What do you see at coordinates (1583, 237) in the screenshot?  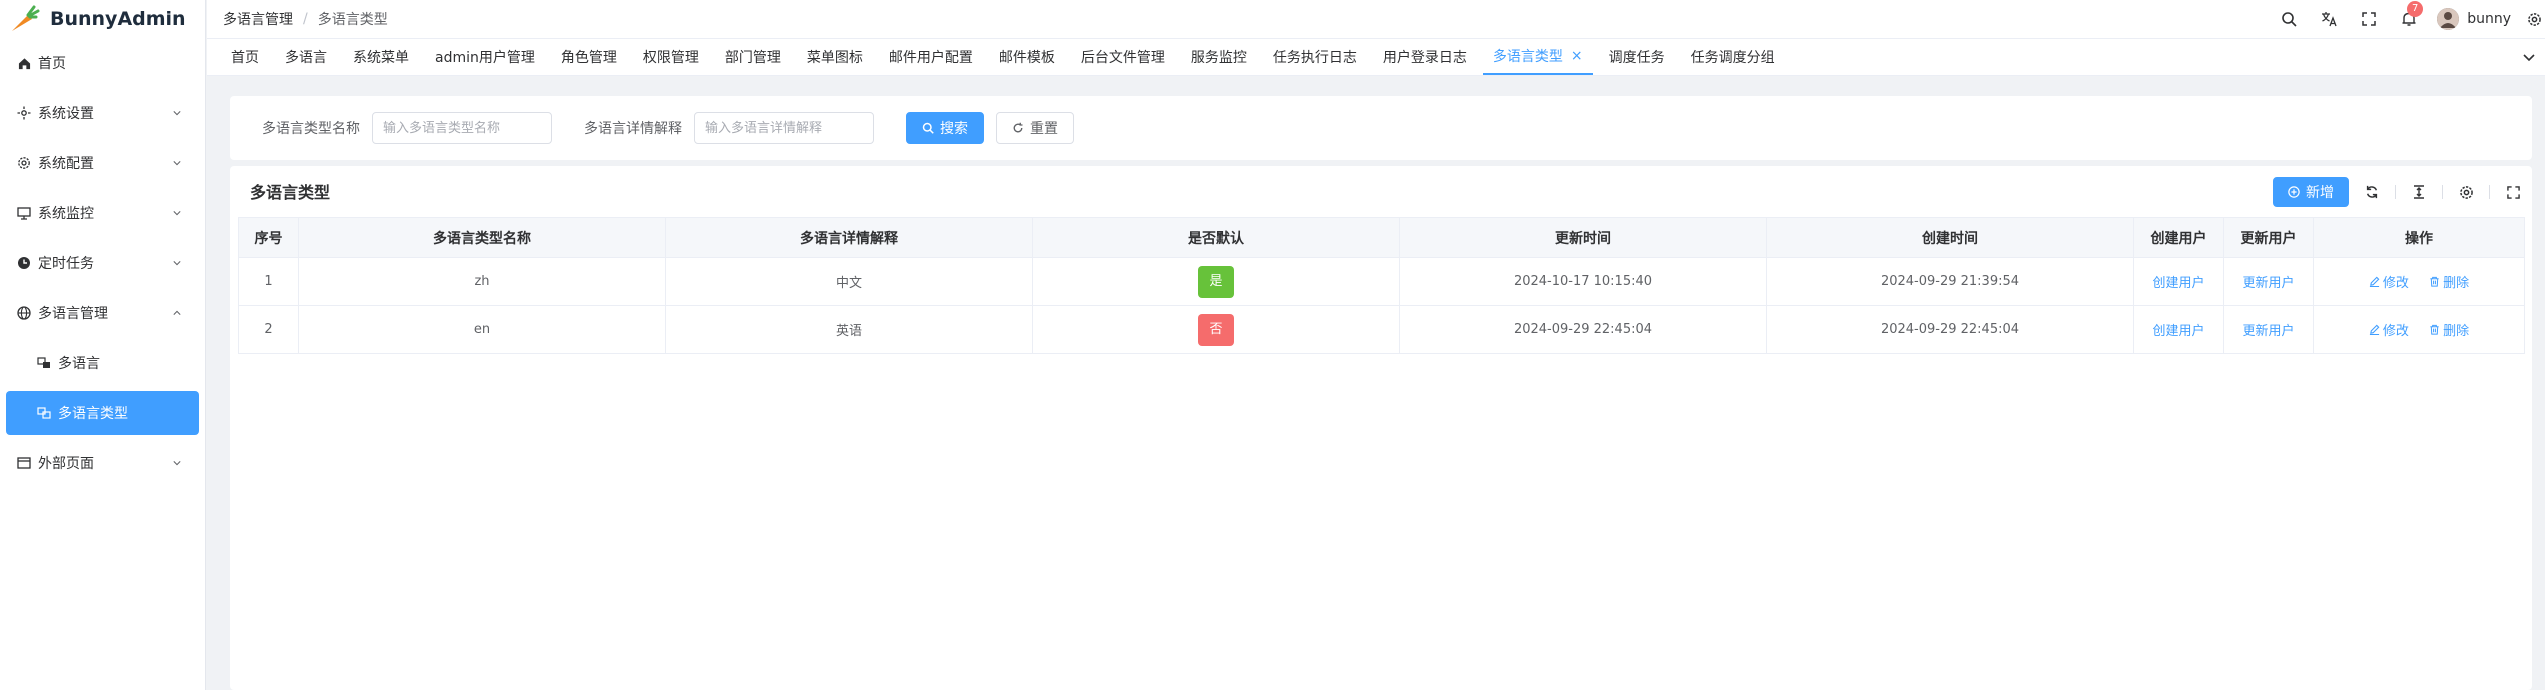 I see `column-header: 更新时间` at bounding box center [1583, 237].